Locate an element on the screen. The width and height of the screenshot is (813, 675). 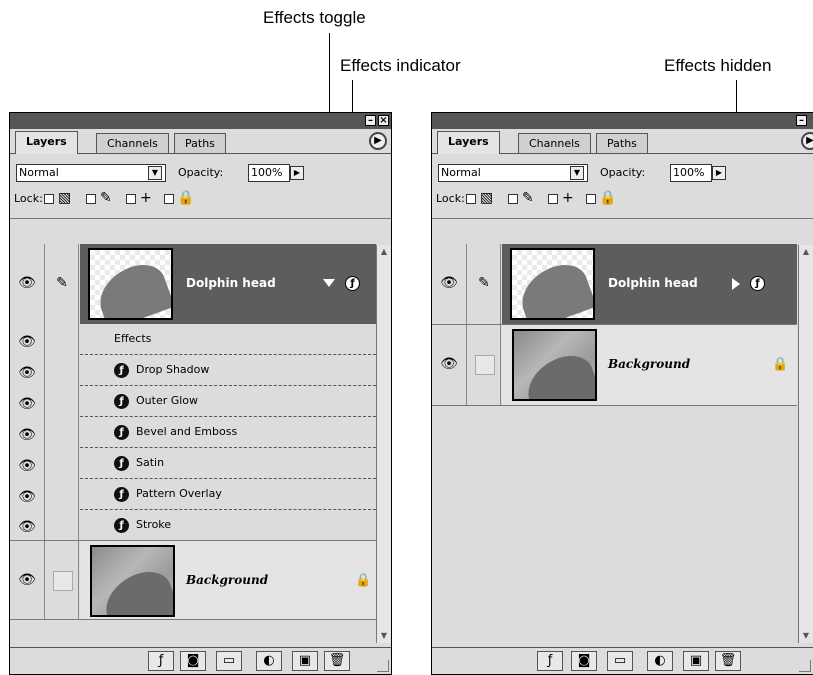
fx-icon: ƒ is located at coordinates (121, 401).